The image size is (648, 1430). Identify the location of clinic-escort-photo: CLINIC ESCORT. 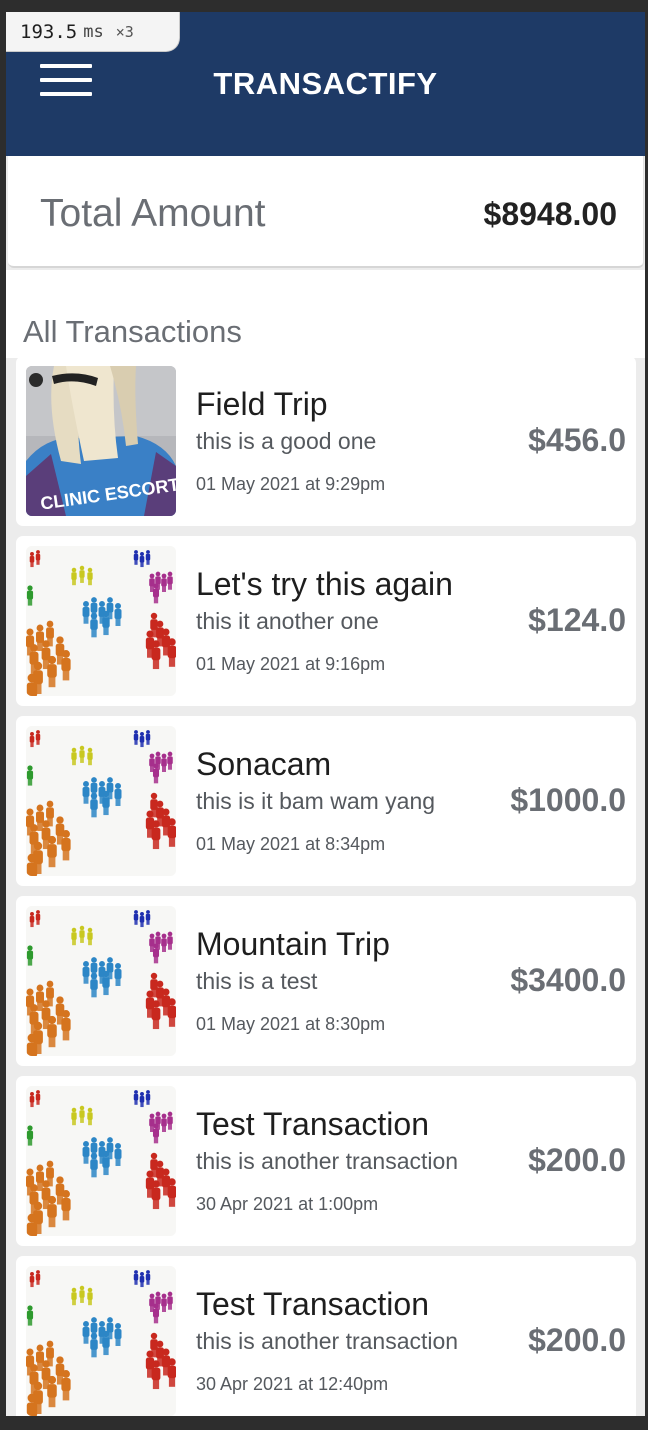
(101, 441).